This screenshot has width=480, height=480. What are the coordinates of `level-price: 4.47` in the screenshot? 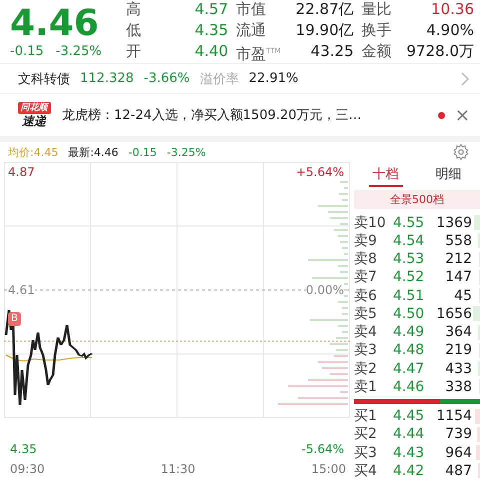 It's located at (409, 368).